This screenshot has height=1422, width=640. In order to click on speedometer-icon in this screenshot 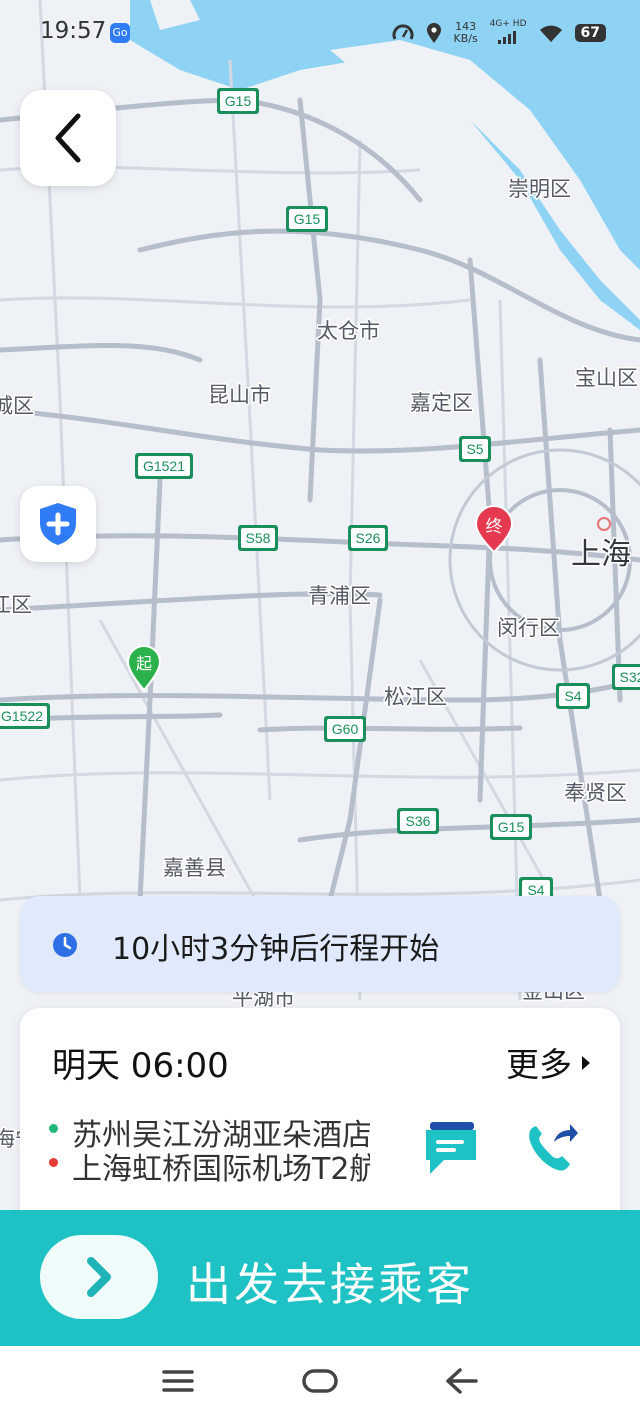, I will do `click(402, 31)`.